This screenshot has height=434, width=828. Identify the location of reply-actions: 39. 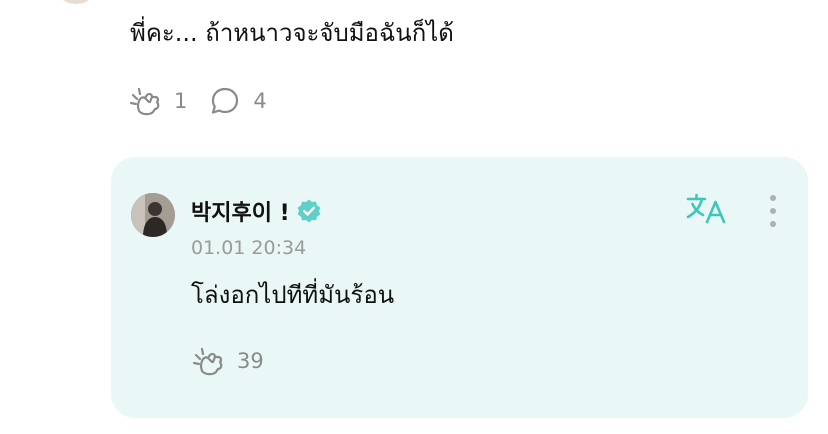
(227, 361).